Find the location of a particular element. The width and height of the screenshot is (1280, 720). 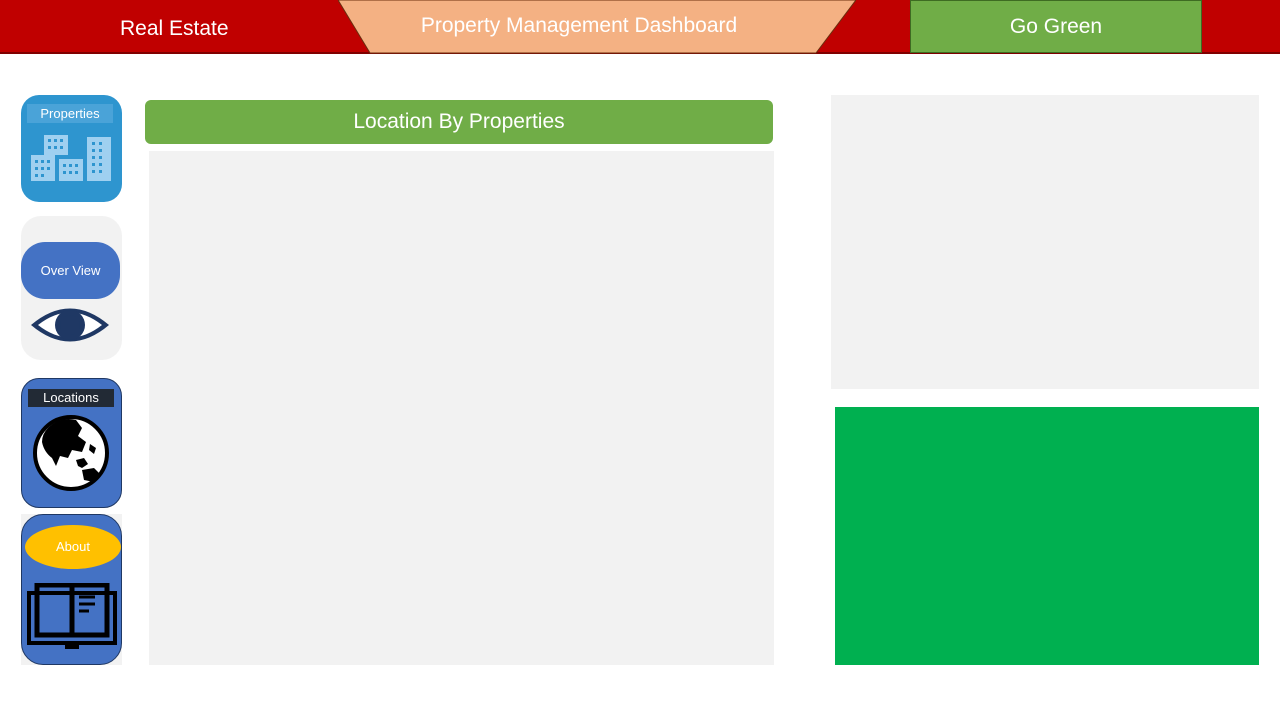

sidebar-item-label: Over View is located at coordinates (70, 270).